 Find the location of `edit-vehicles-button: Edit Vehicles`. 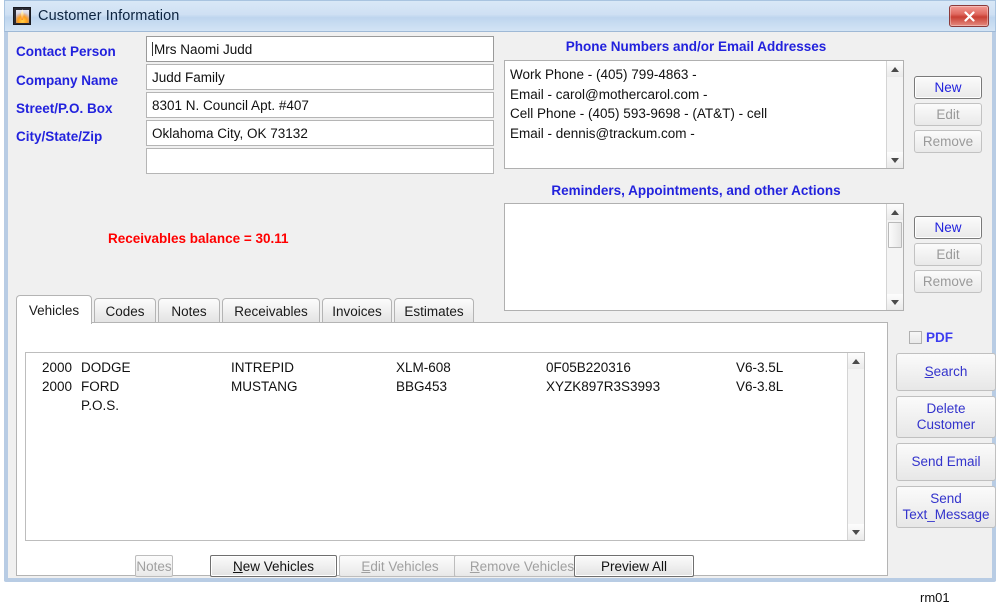

edit-vehicles-button: Edit Vehicles is located at coordinates (400, 566).